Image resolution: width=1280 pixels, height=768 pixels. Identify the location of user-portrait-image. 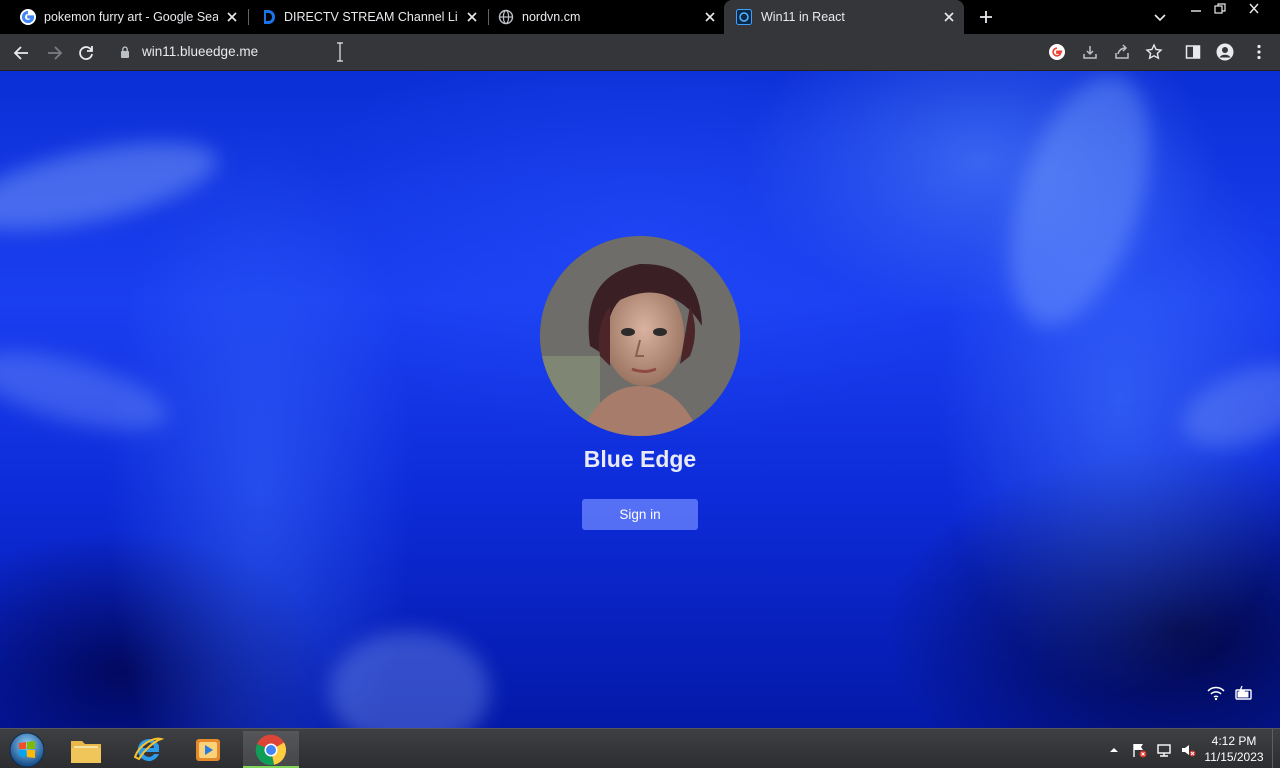
(640, 336).